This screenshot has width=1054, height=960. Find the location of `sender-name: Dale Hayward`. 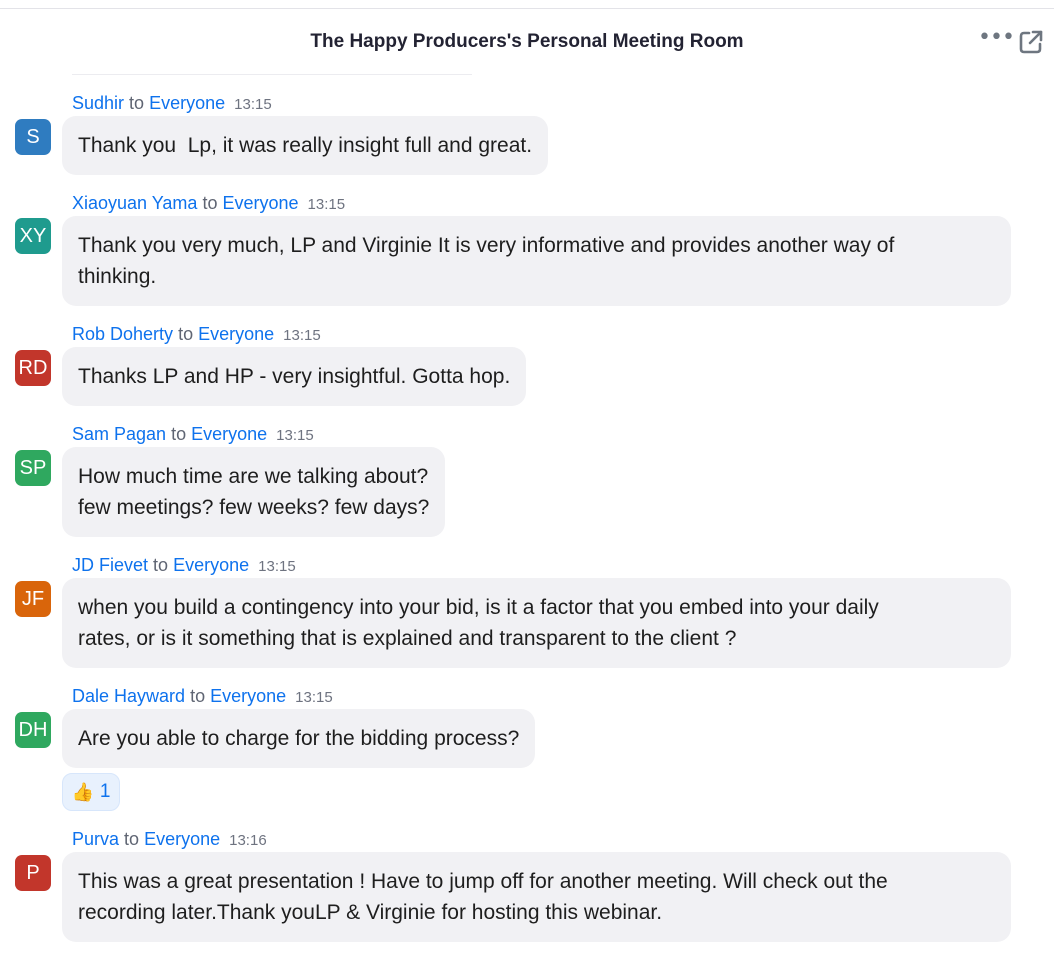

sender-name: Dale Hayward is located at coordinates (128, 696).